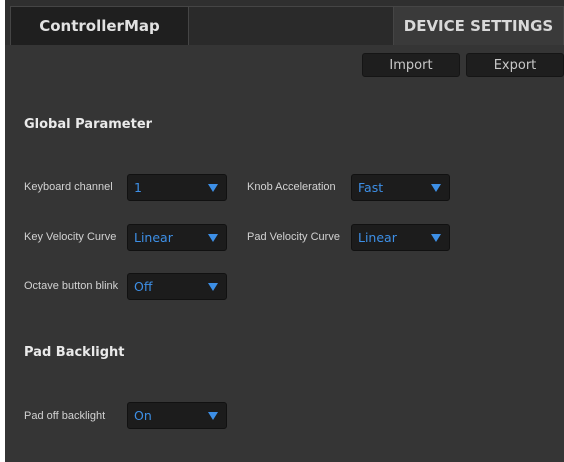 The image size is (564, 462). Describe the element at coordinates (400, 237) in the screenshot. I see `pad-velocity-curve-select: Linear` at that location.